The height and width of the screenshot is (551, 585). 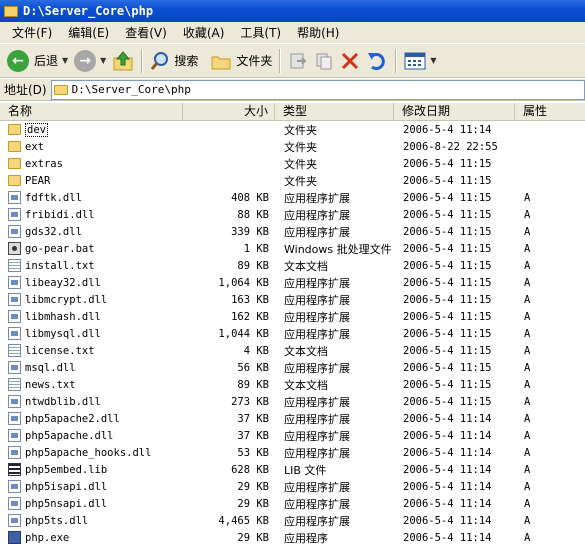 What do you see at coordinates (305, 470) in the screenshot?
I see `file-type: LIB 文件` at bounding box center [305, 470].